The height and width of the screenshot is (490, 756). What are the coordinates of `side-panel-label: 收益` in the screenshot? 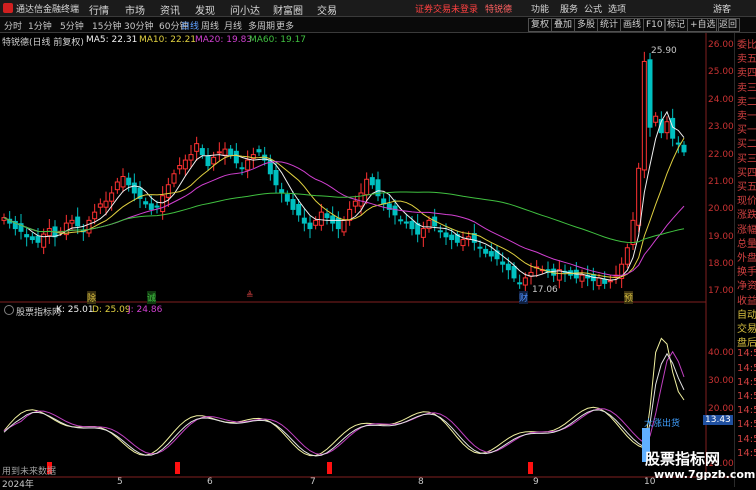 It's located at (746, 301).